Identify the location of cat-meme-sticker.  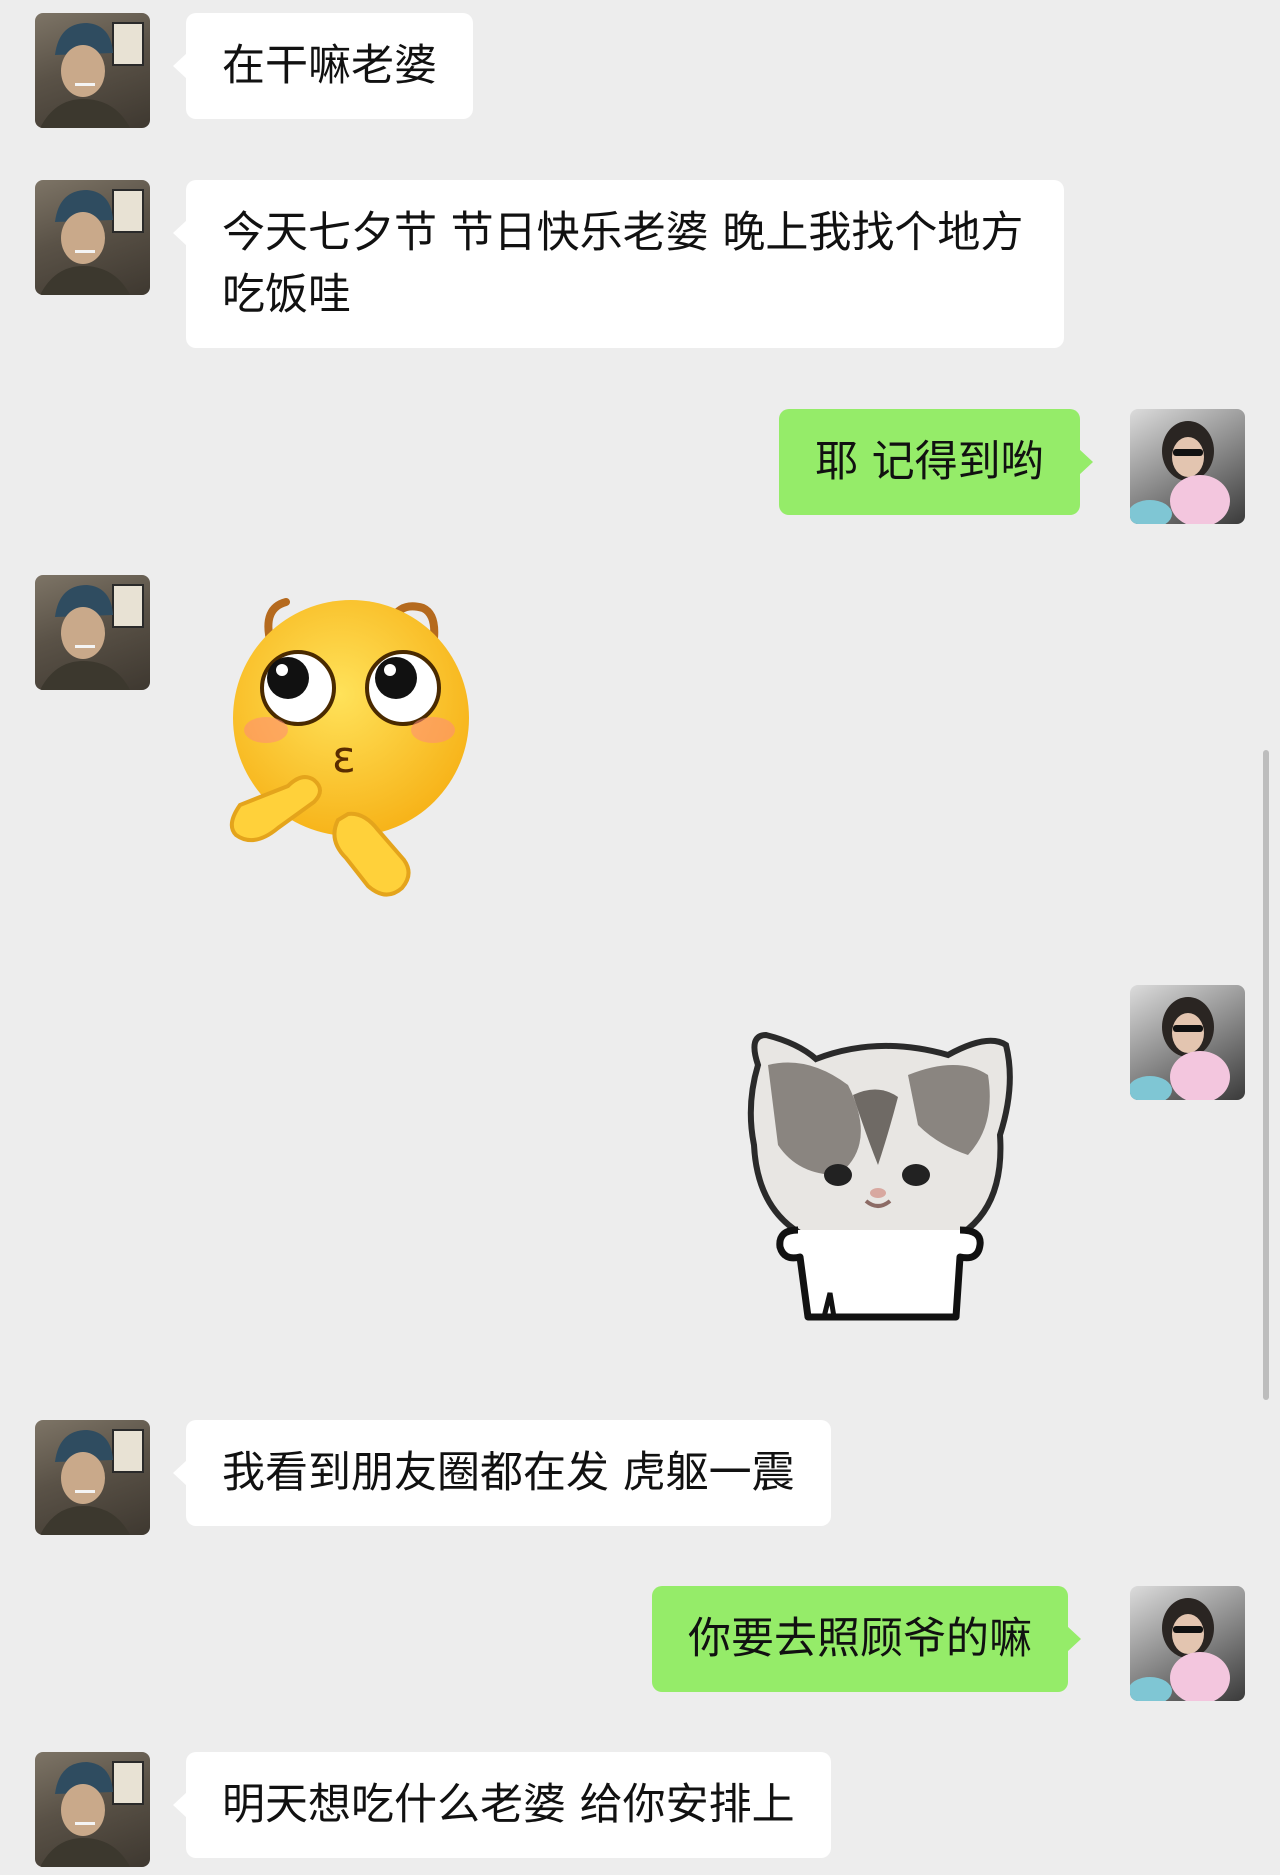
(878, 1177).